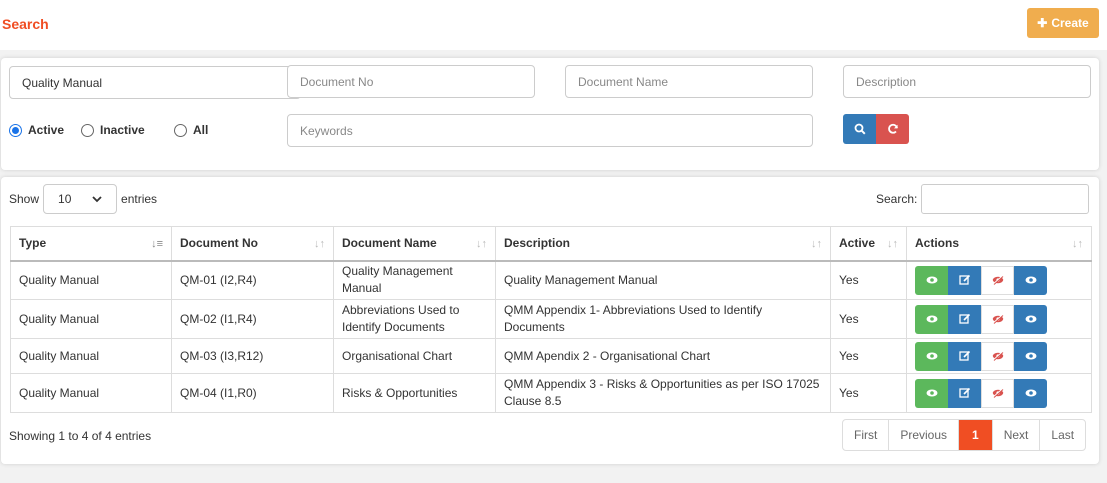  I want to click on cell-document-no: QM-02 (I1,R4), so click(252, 319).